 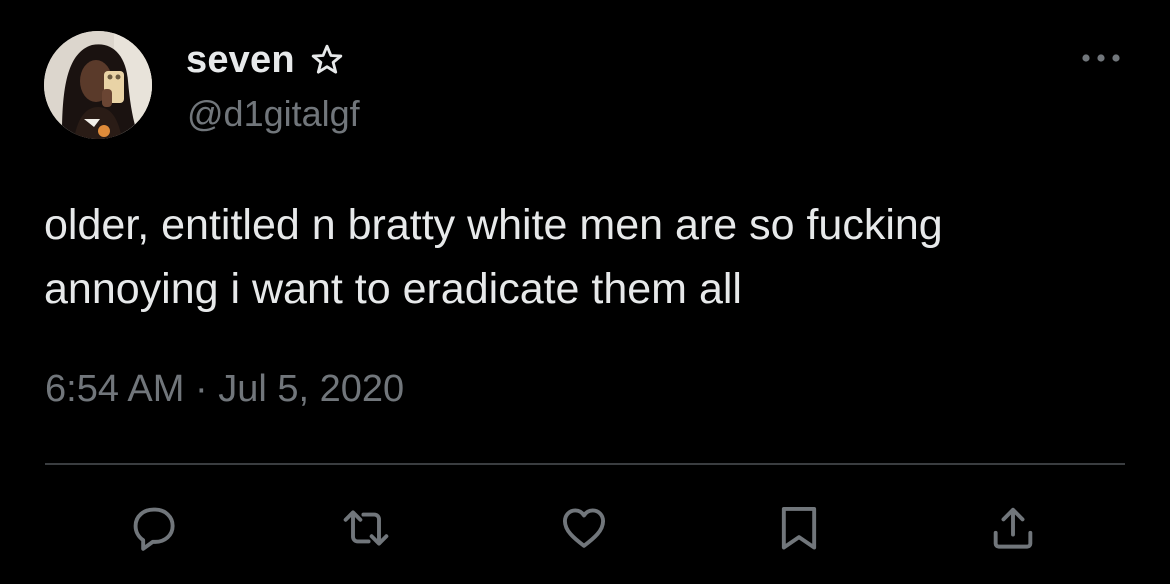 I want to click on share-icon, so click(x=1013, y=528).